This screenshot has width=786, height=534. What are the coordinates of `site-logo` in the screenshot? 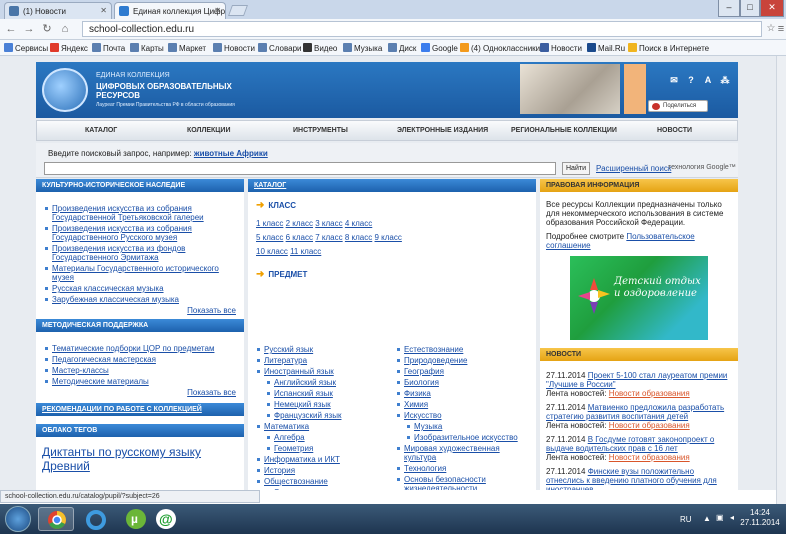 It's located at (65, 90).